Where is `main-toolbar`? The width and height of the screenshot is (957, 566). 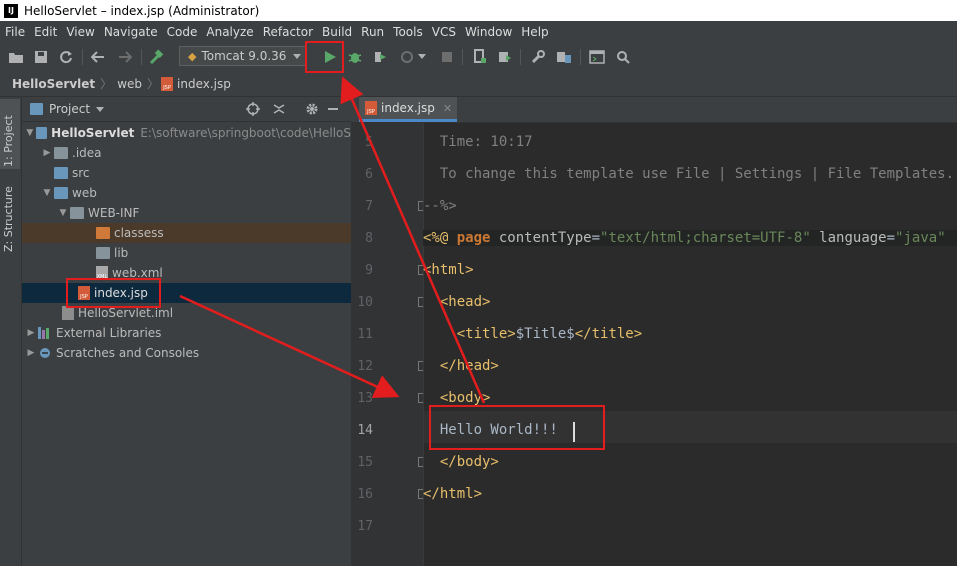 main-toolbar is located at coordinates (478, 57).